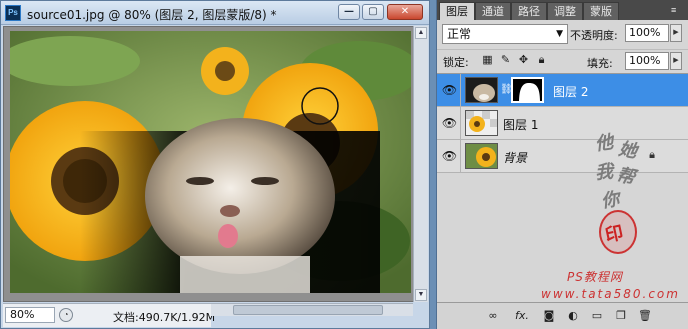 The height and width of the screenshot is (329, 688). I want to click on watermark-site-url: www.tata580.com, so click(610, 294).